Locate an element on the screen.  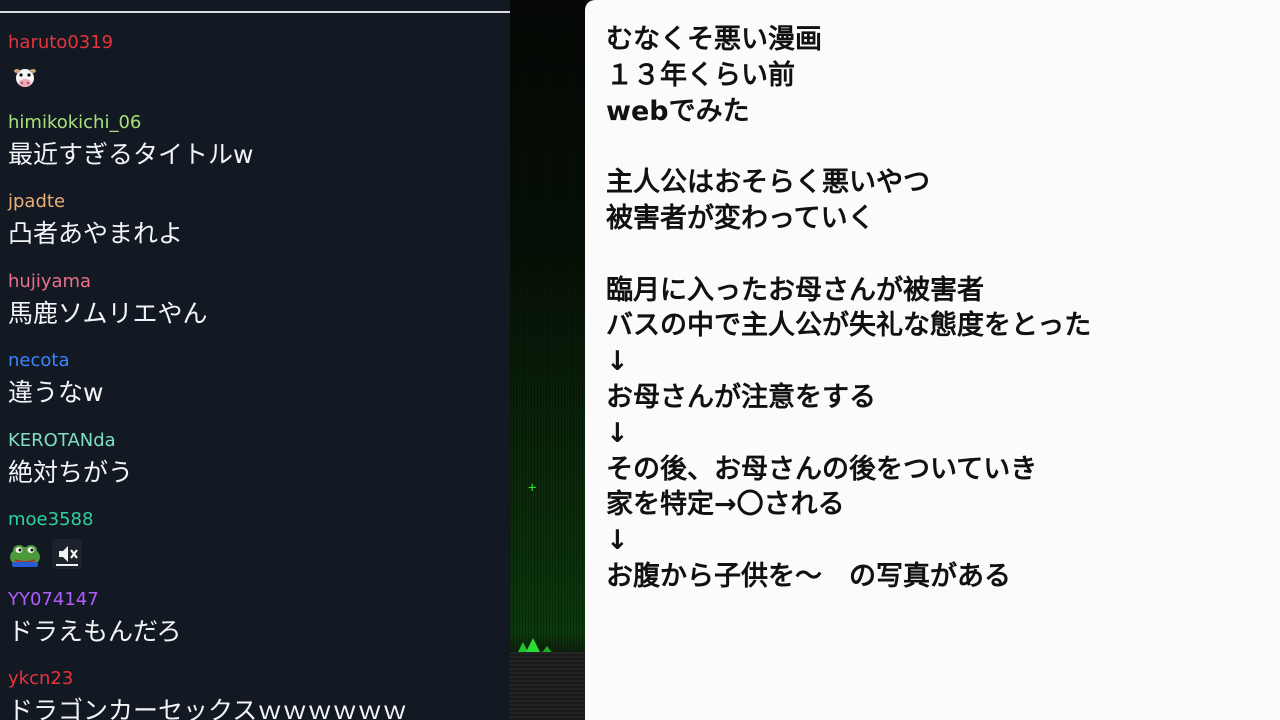
chat-username: necota is located at coordinates (255, 361).